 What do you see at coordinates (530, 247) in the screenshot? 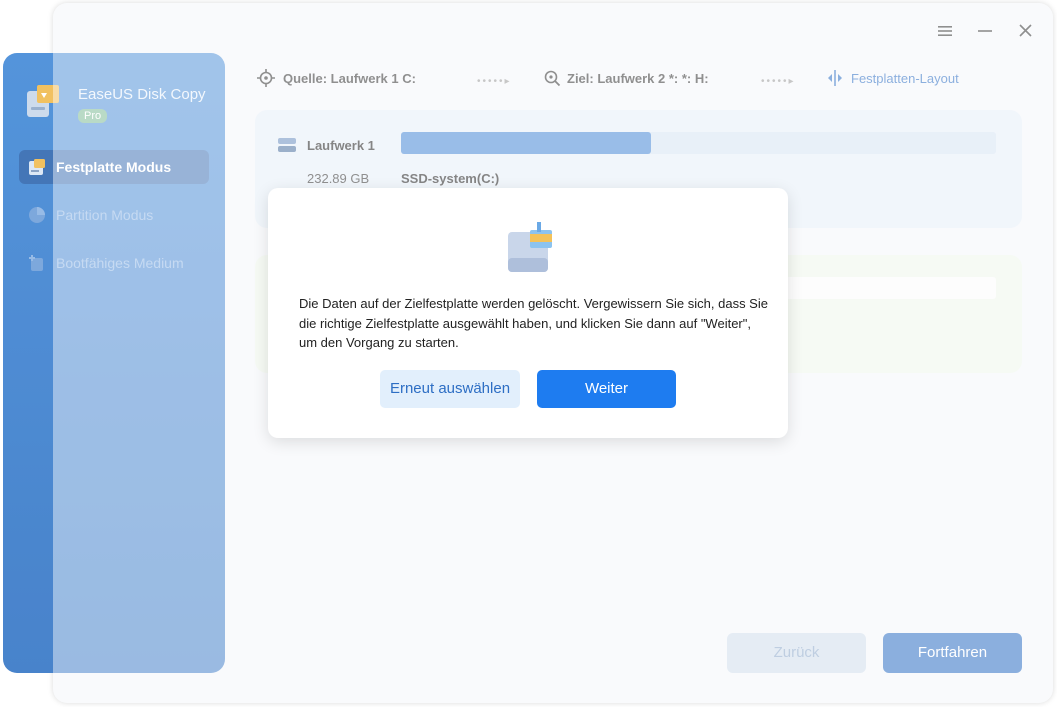
I see `disk-erase-icon` at bounding box center [530, 247].